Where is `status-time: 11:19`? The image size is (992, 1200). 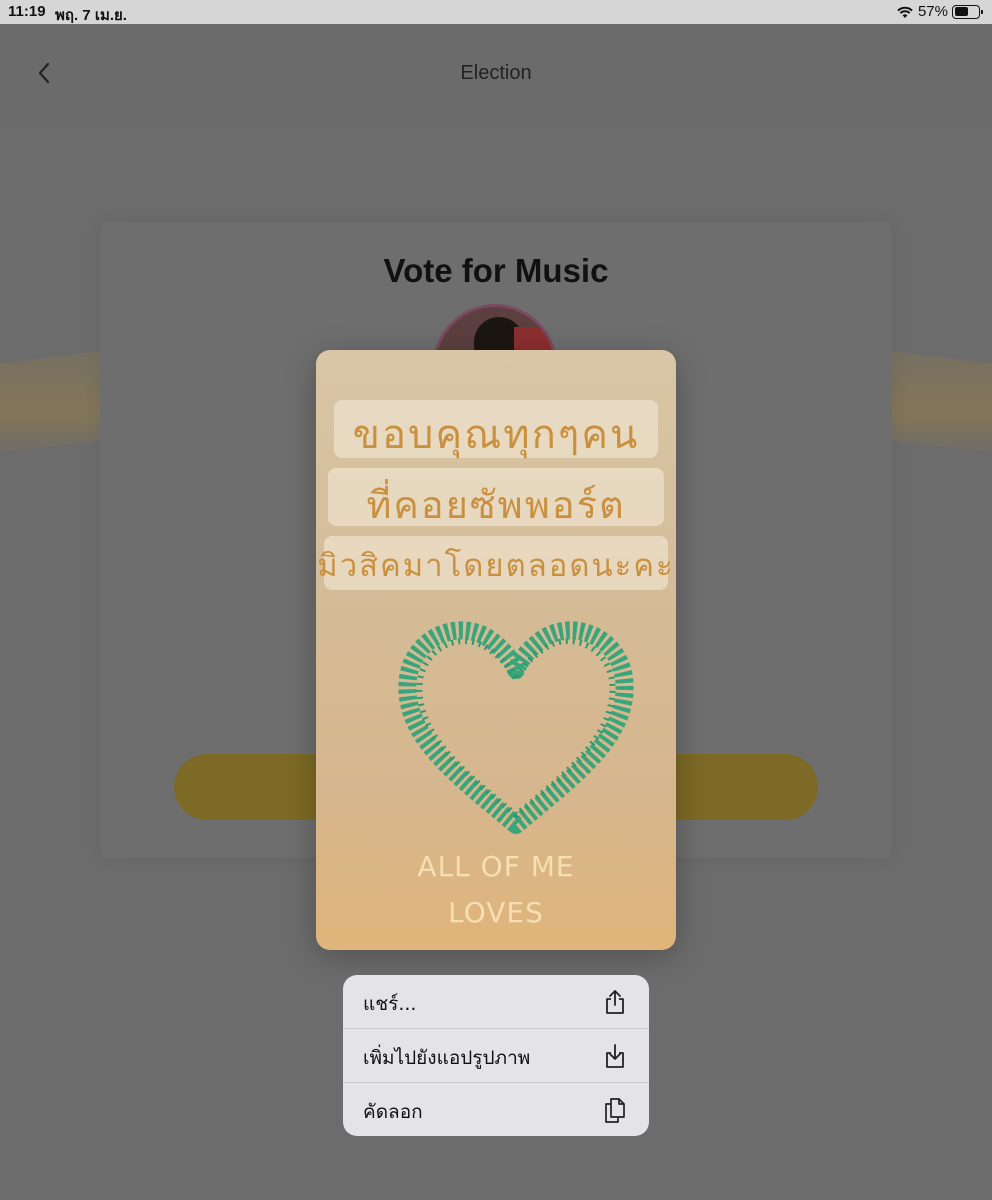 status-time: 11:19 is located at coordinates (27, 11).